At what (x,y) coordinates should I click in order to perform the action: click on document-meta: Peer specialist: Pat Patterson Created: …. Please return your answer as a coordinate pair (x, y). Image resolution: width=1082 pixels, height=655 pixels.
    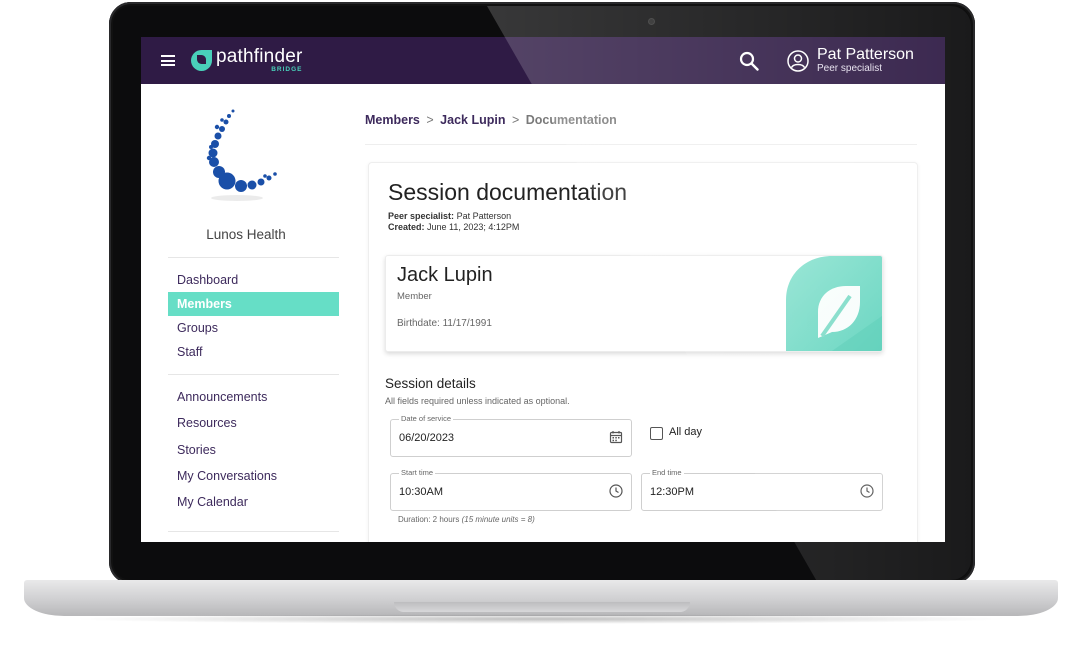
    Looking at the image, I should click on (453, 222).